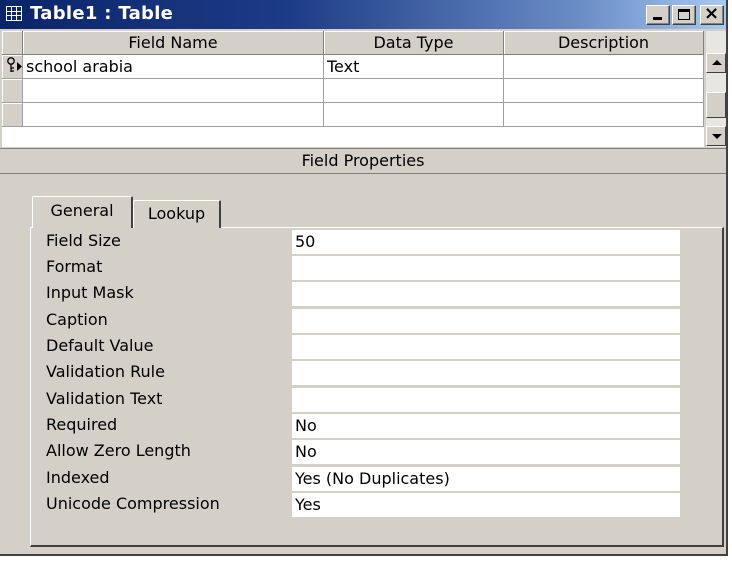  Describe the element at coordinates (14, 13) in the screenshot. I see `table-icon` at that location.